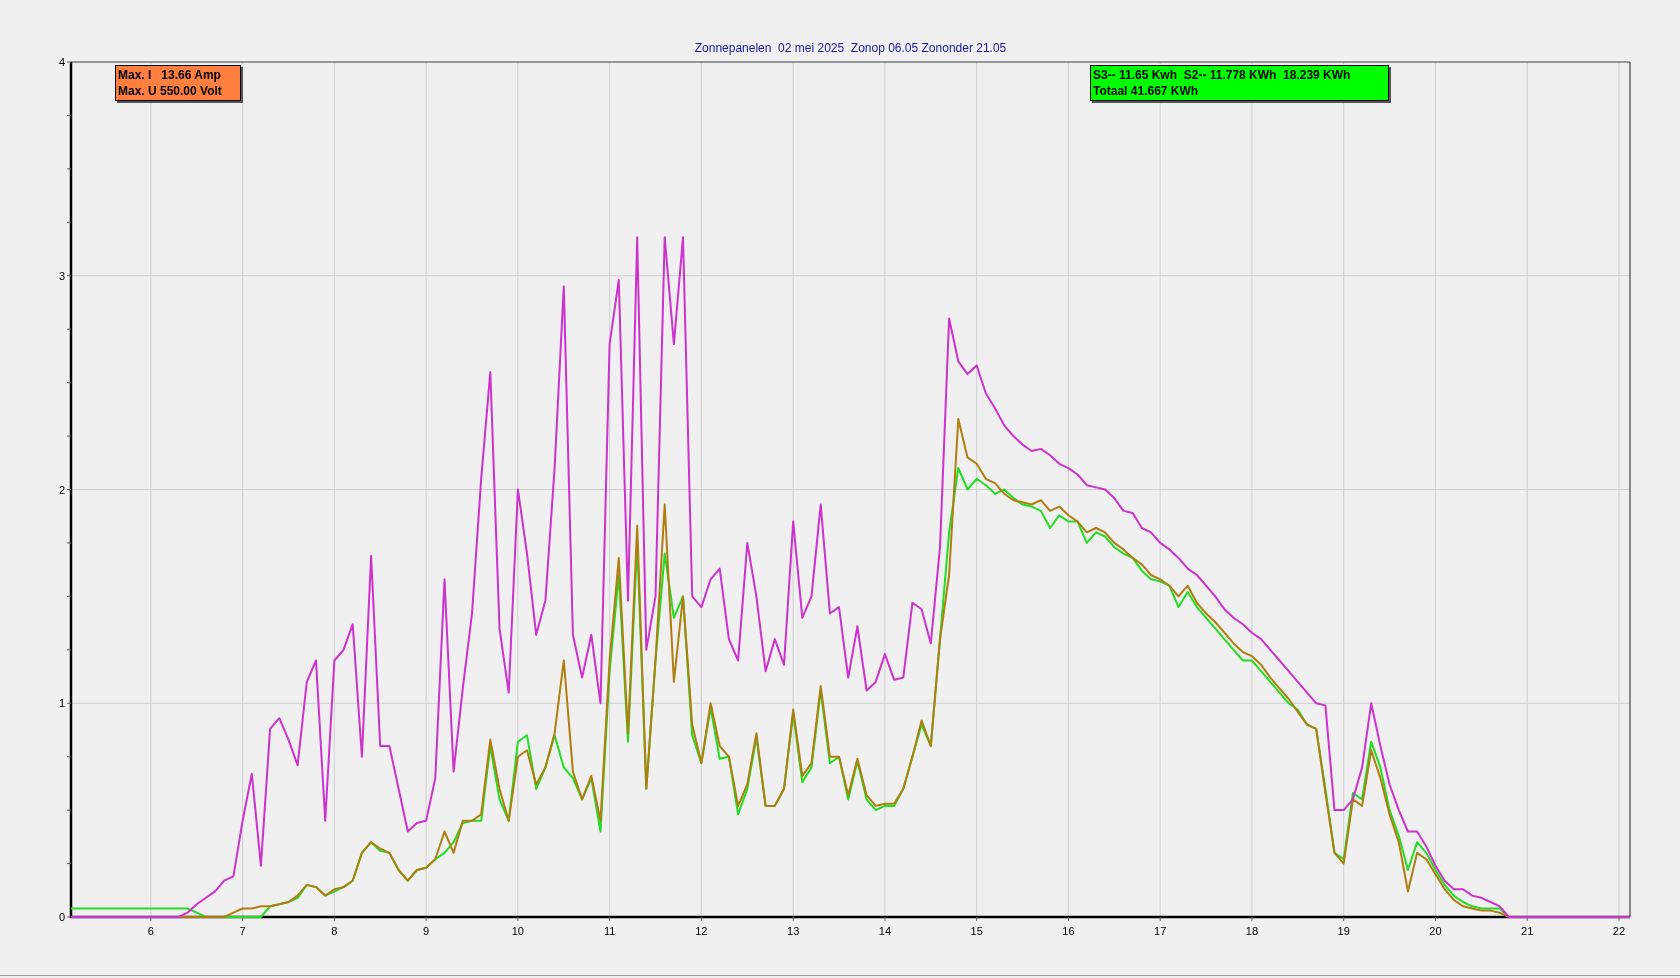  I want to click on axis-tick-label: 16, so click(1068, 931).